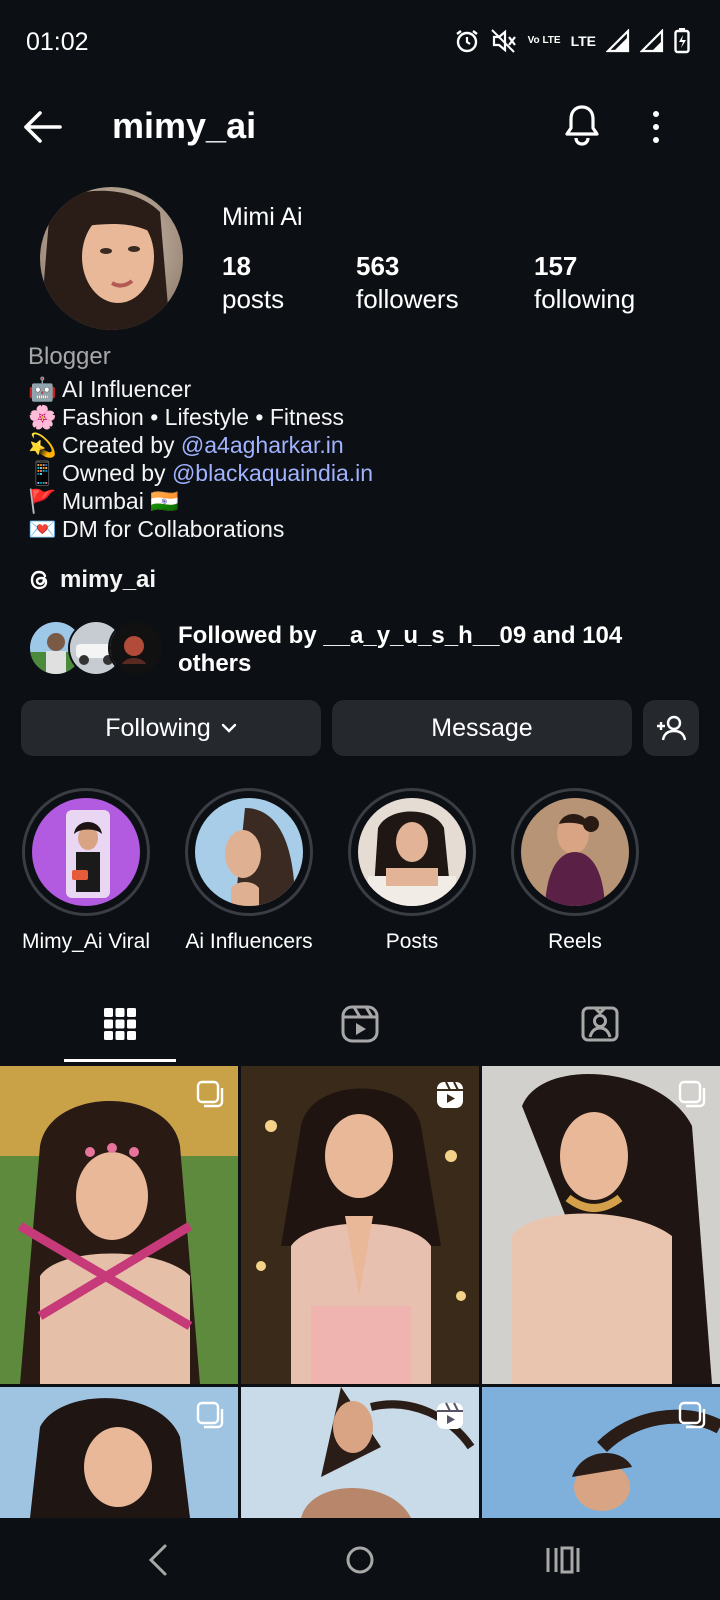 The image size is (720, 1600). I want to click on following-label: Following, so click(158, 727).